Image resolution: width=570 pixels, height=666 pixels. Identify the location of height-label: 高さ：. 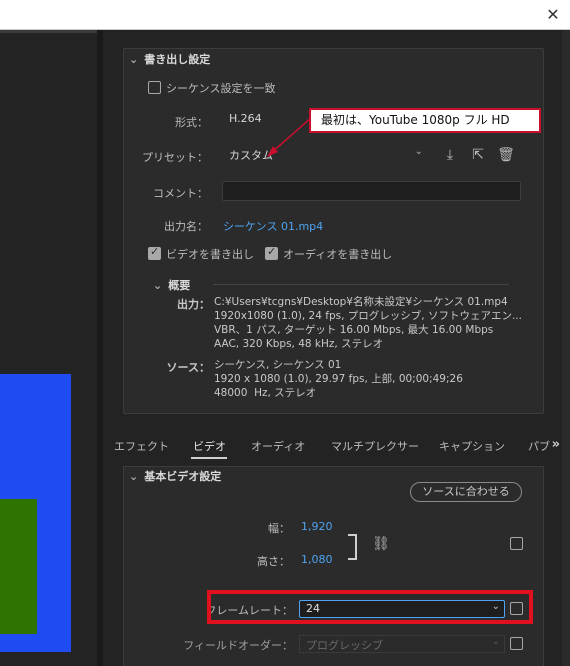
(273, 561).